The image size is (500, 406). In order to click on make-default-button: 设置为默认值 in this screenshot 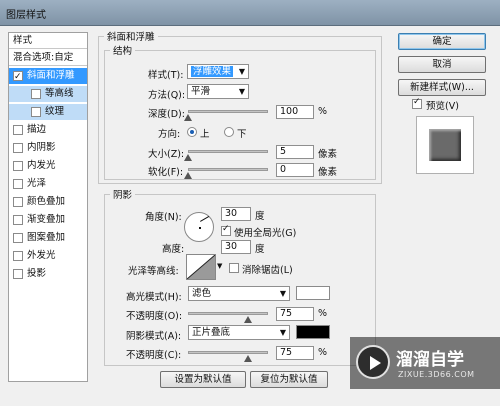, I will do `click(203, 379)`.